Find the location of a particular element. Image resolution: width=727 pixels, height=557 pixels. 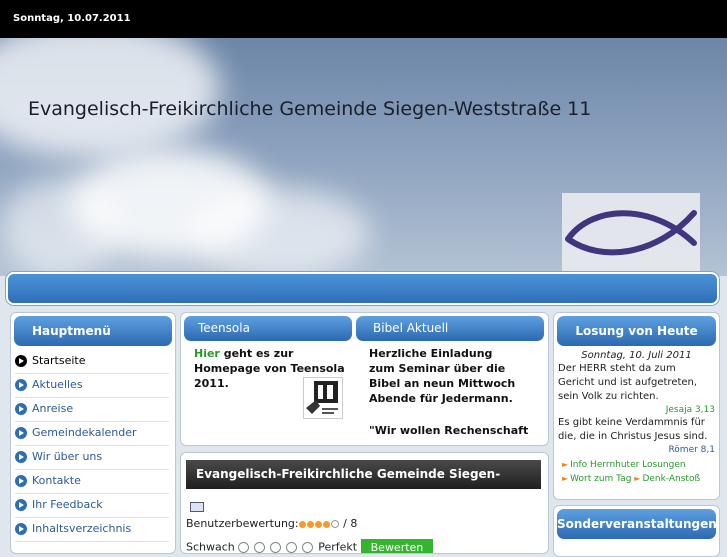

ichthys-icon is located at coordinates (631, 233).